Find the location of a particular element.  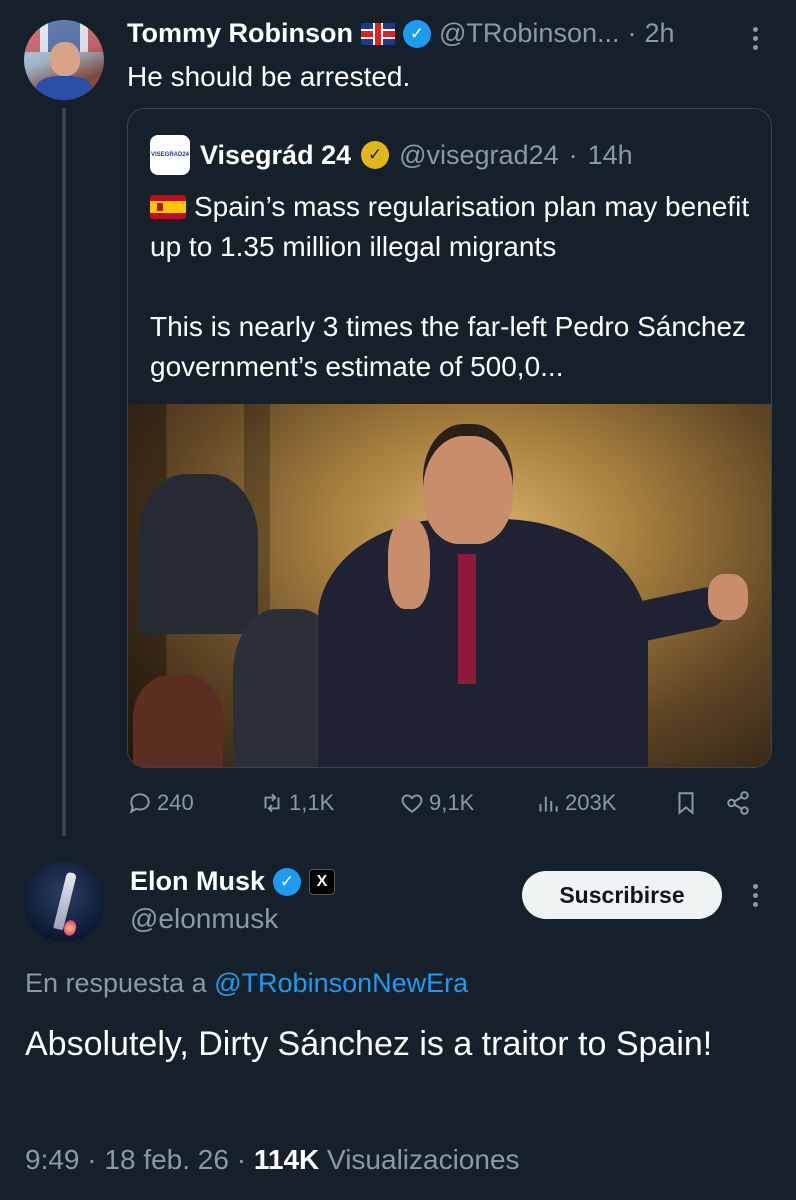

repost-count: 1,1K is located at coordinates (312, 802).